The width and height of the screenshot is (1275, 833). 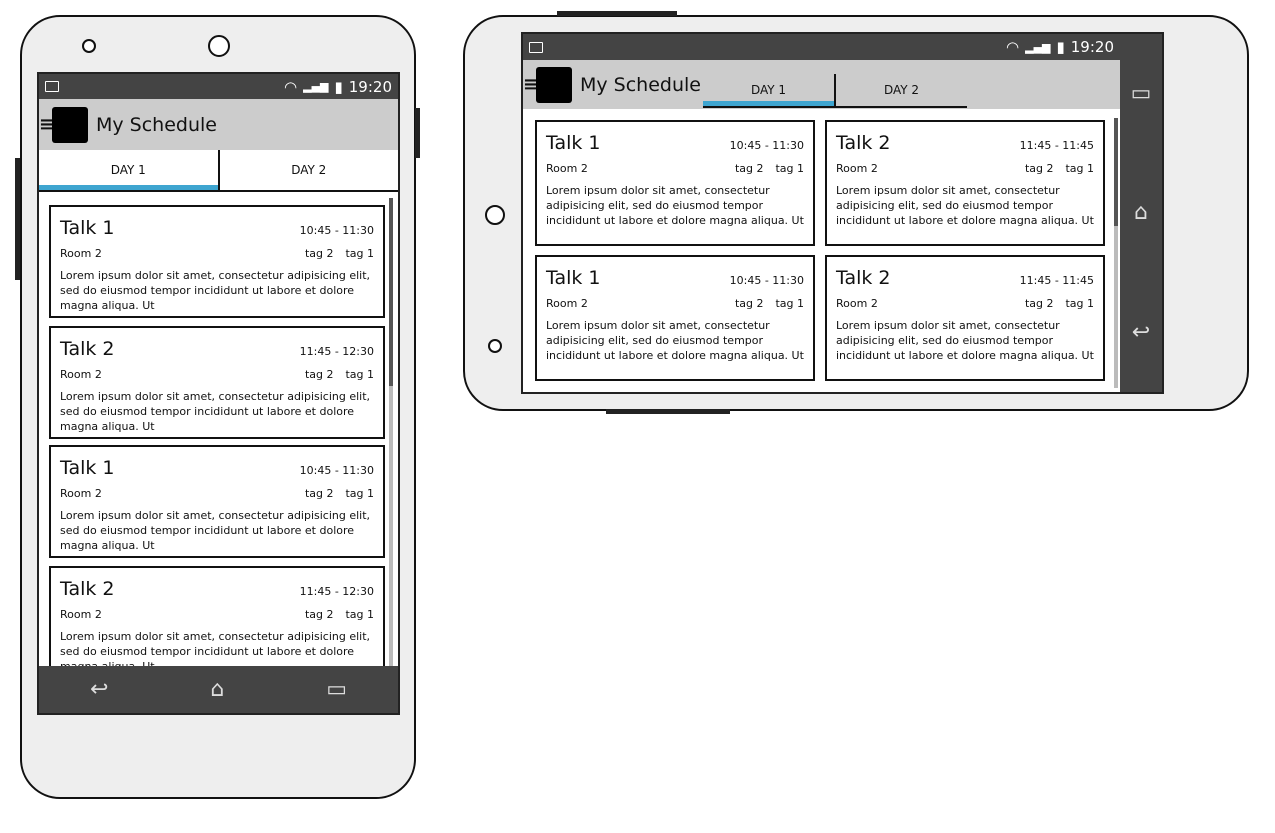 I want to click on nav-bar: ↩ ⌂ ▭, so click(x=218, y=689).